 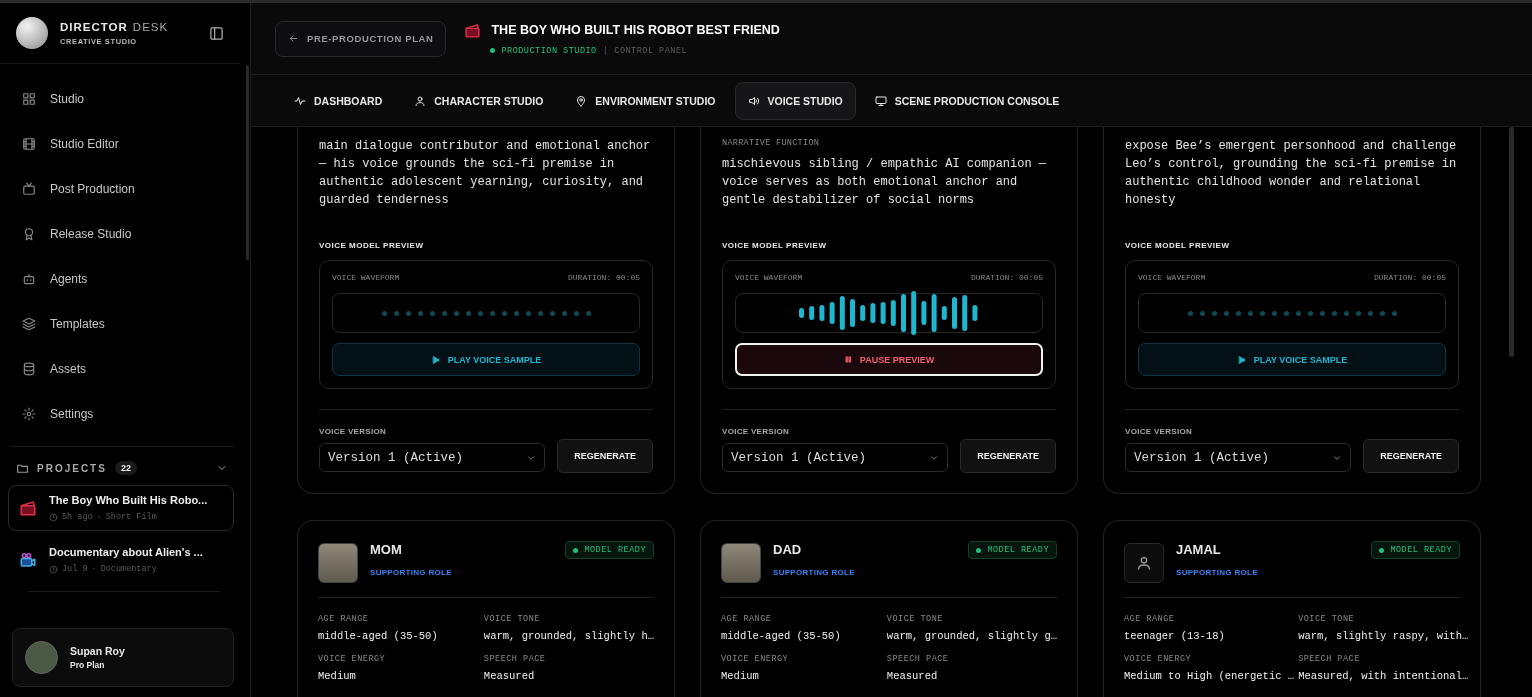 I want to click on database-icon, so click(x=29, y=368).